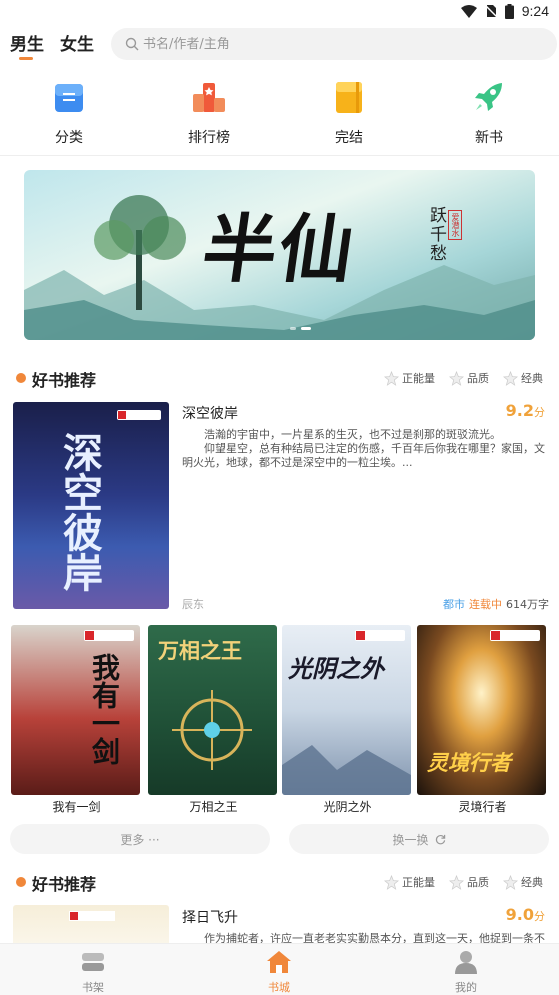 The height and width of the screenshot is (995, 559). What do you see at coordinates (349, 97) in the screenshot?
I see `finished-book-icon` at bounding box center [349, 97].